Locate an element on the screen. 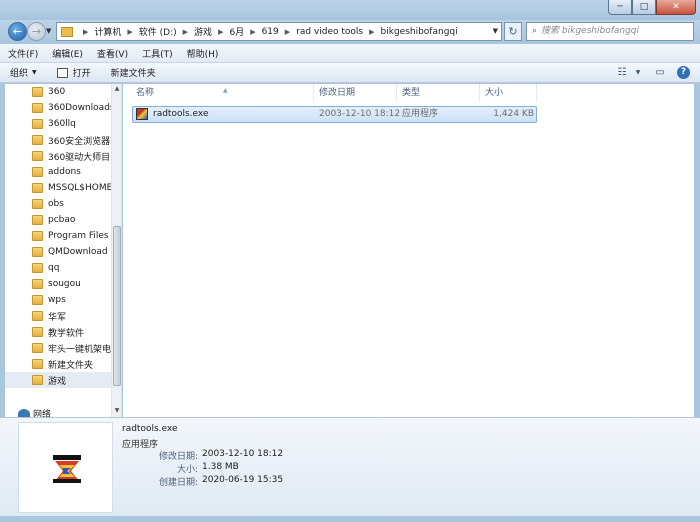  sidebar-item-teaching-software: 教学软件 is located at coordinates (58, 332).